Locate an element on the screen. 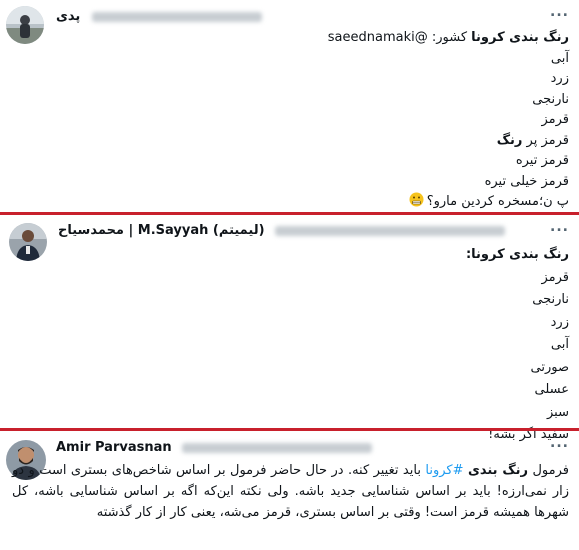 Image resolution: width=579 pixels, height=550 pixels. display-name: پدی is located at coordinates (68, 16).